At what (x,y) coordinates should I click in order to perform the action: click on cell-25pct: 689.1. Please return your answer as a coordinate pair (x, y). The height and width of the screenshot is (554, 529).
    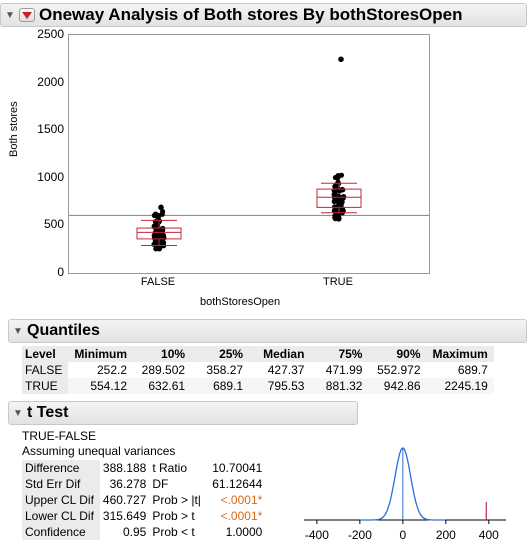
    Looking at the image, I should click on (220, 386).